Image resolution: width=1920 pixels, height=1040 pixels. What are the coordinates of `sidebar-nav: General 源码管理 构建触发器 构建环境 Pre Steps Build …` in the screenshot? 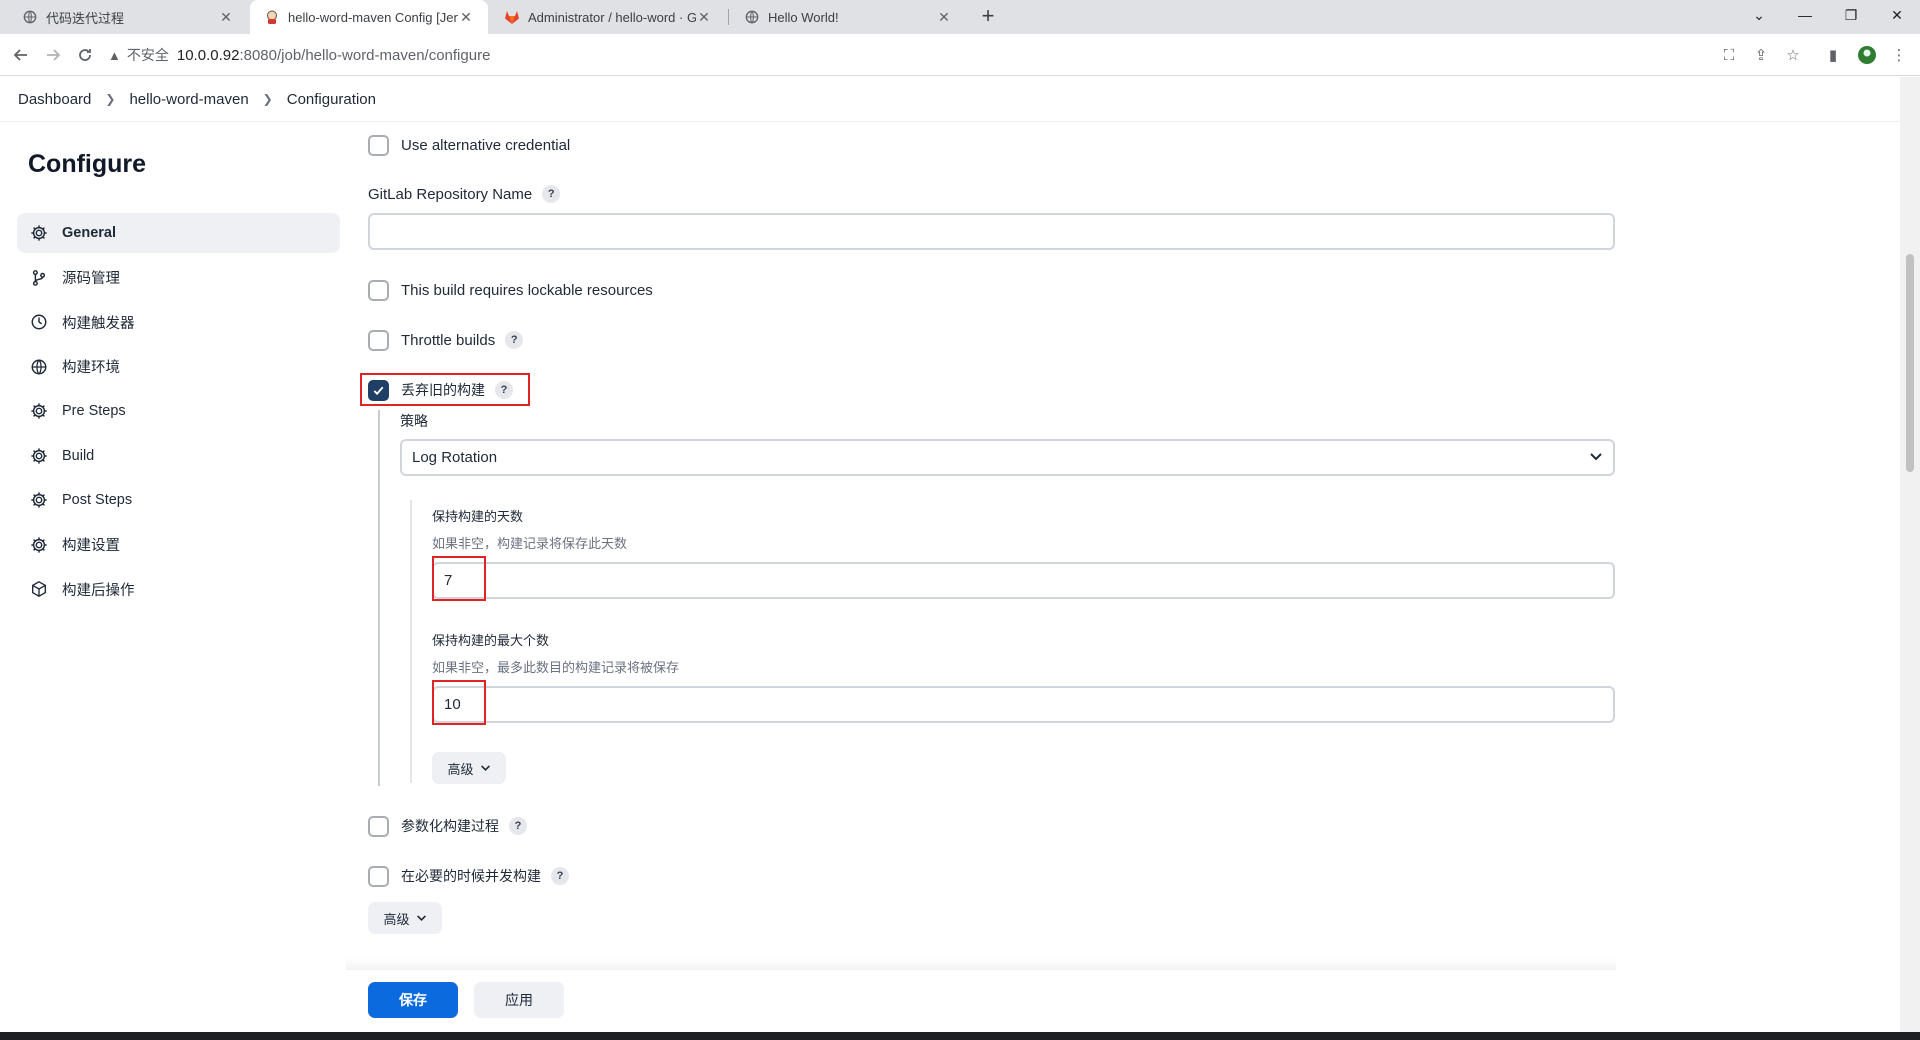 It's located at (178, 413).